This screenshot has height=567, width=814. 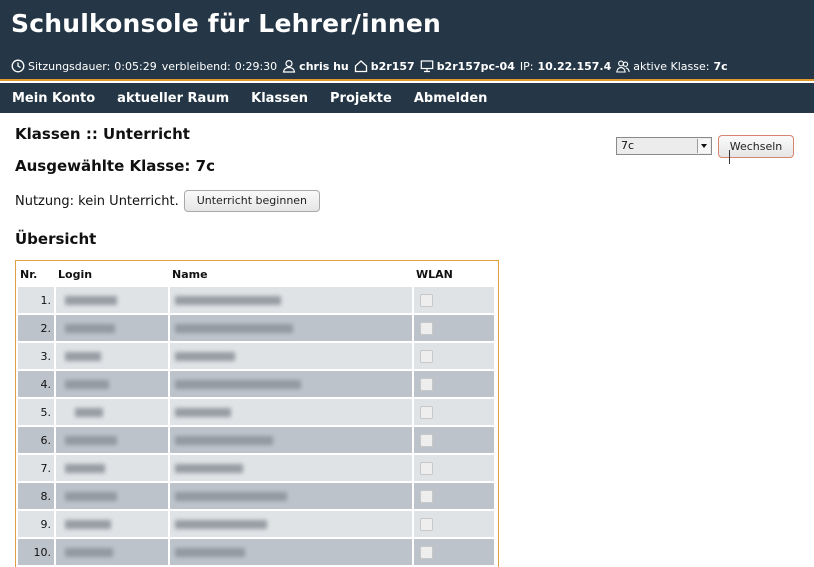 What do you see at coordinates (36, 412) in the screenshot?
I see `row-number: 5.` at bounding box center [36, 412].